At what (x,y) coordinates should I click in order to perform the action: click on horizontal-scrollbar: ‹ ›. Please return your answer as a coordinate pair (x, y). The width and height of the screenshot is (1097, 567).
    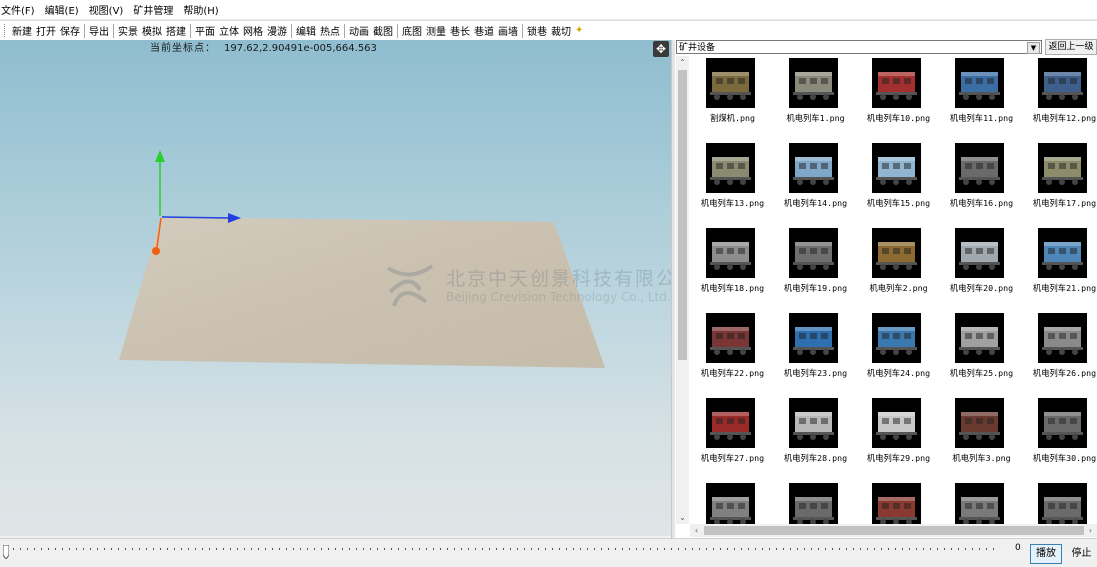
    Looking at the image, I should click on (893, 530).